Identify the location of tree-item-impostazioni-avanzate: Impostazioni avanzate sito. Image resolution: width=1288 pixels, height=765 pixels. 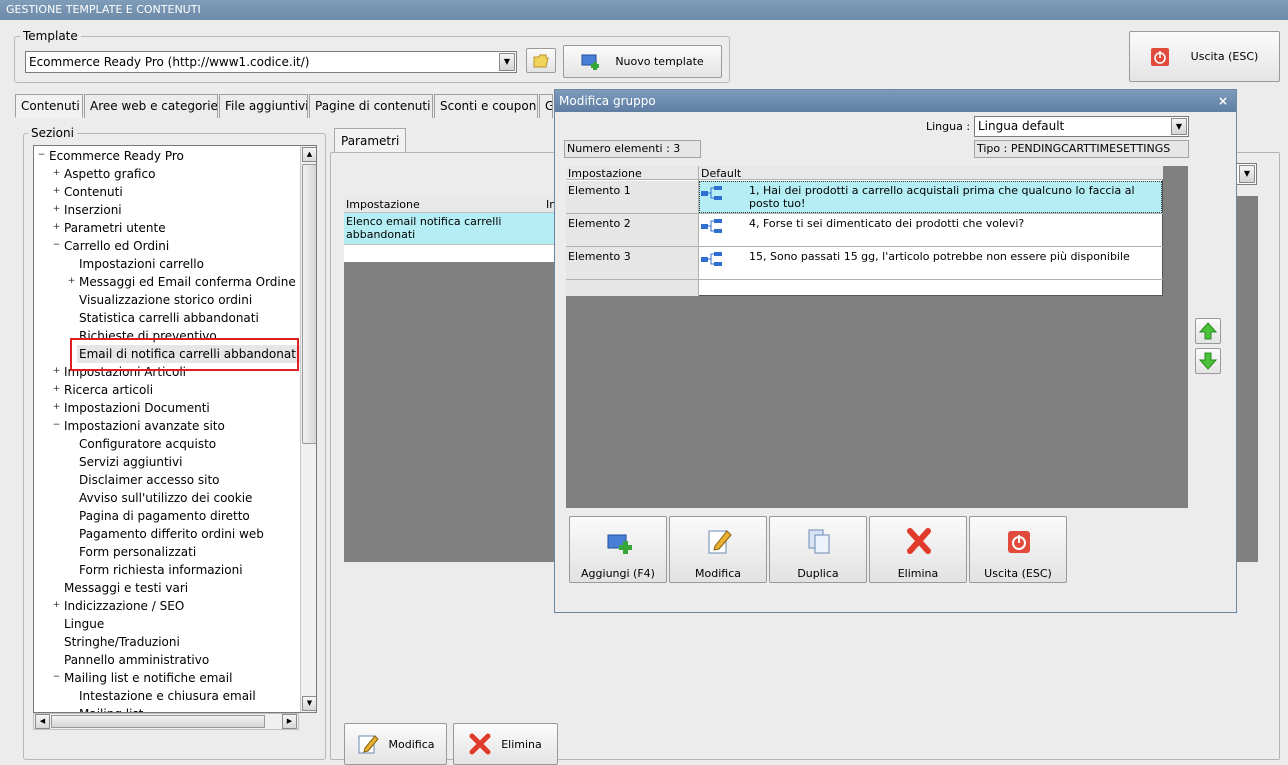
(144, 426).